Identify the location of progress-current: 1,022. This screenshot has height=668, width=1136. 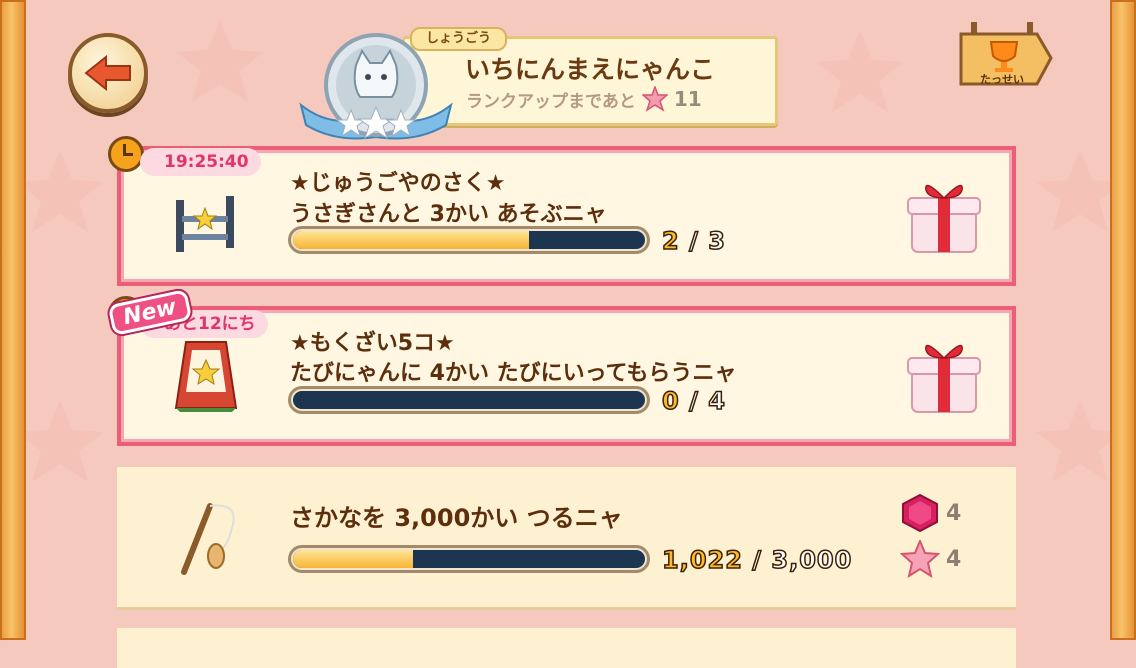
(702, 560).